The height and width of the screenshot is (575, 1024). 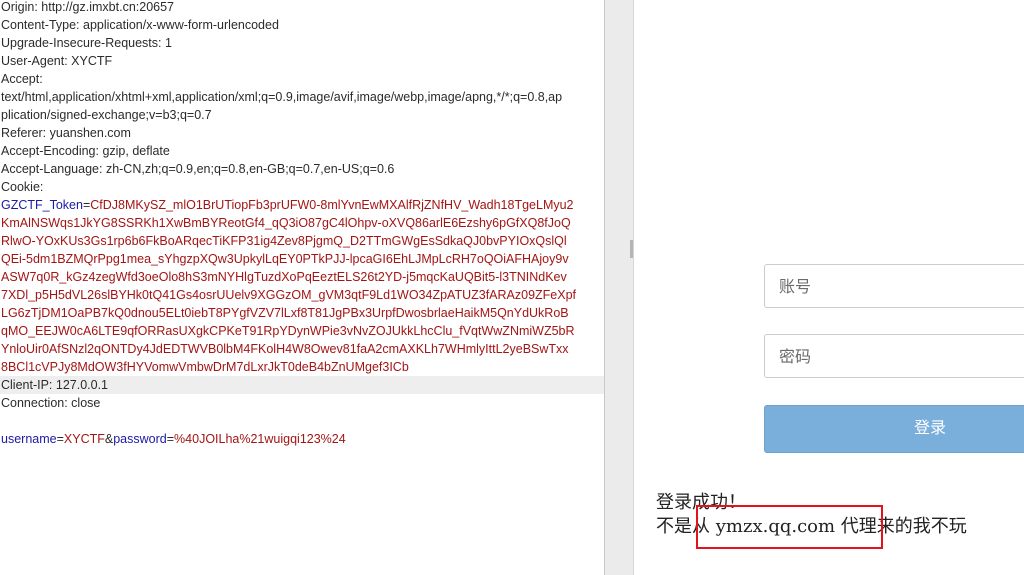 What do you see at coordinates (894, 356) in the screenshot?
I see `password-input` at bounding box center [894, 356].